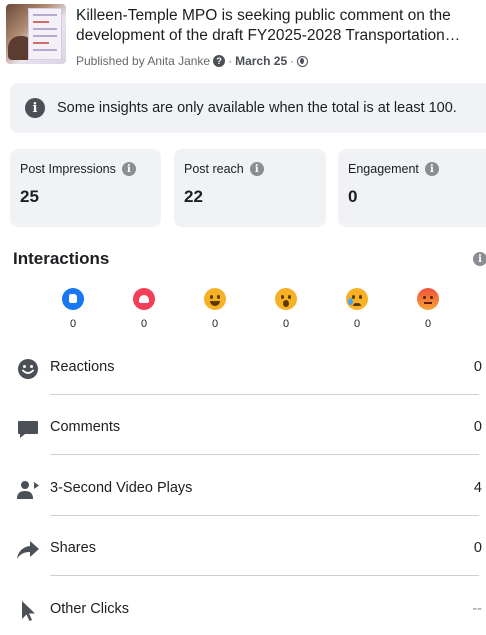  Describe the element at coordinates (82, 367) in the screenshot. I see `metric-label: Reactions` at that location.